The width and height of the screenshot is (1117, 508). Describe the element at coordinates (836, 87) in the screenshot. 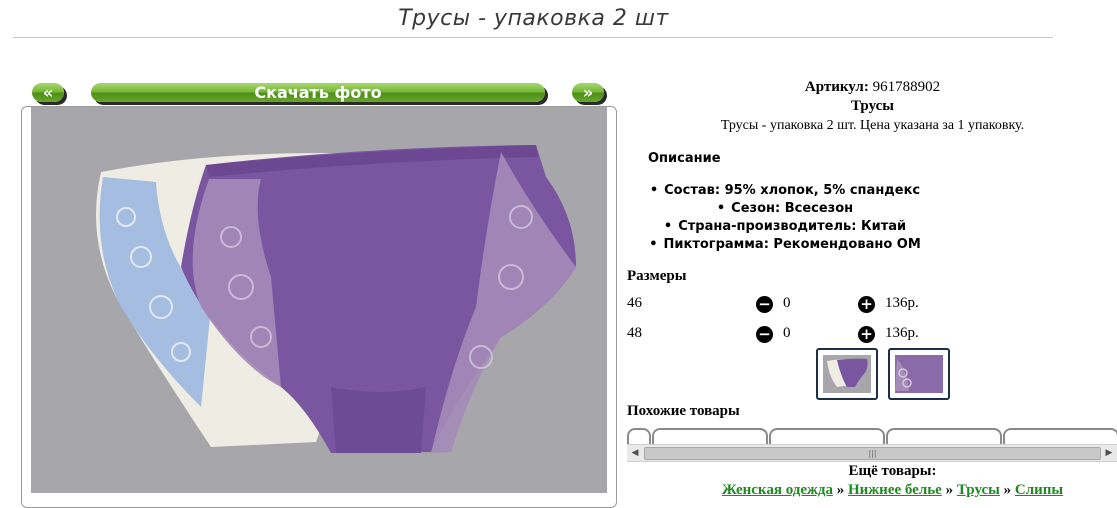

I see `article-label: Артикул:` at that location.